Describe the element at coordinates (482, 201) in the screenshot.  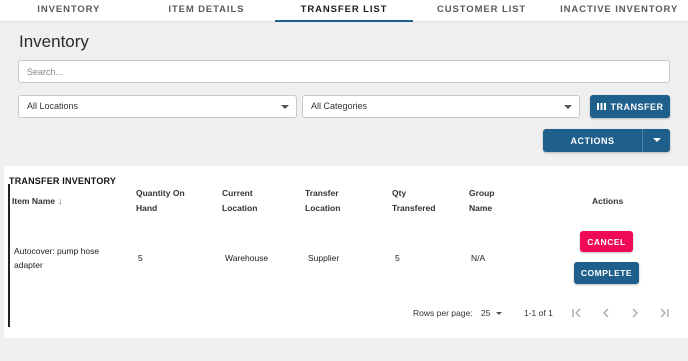
I see `header-group-name: Group Name` at that location.